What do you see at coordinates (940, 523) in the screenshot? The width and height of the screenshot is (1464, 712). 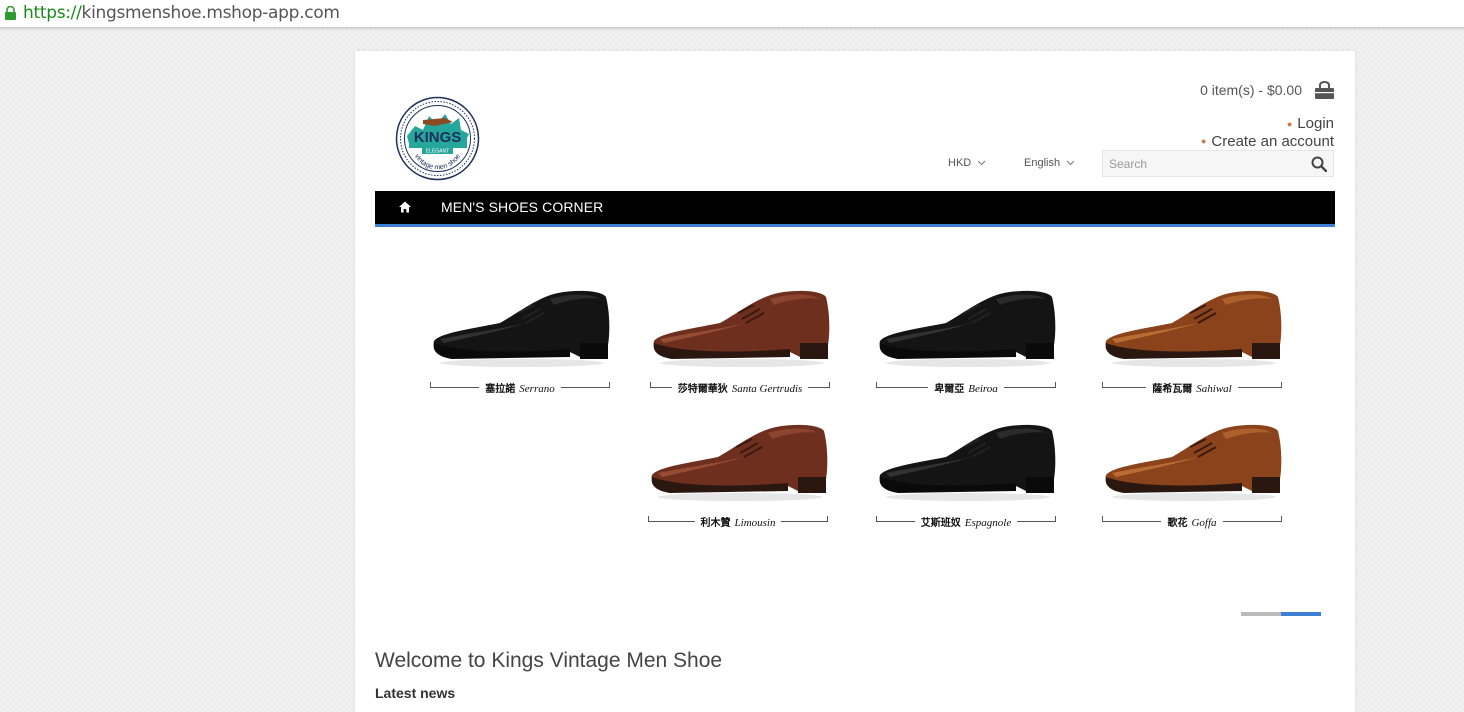 I see `product-name-zh: 艾斯班奴` at bounding box center [940, 523].